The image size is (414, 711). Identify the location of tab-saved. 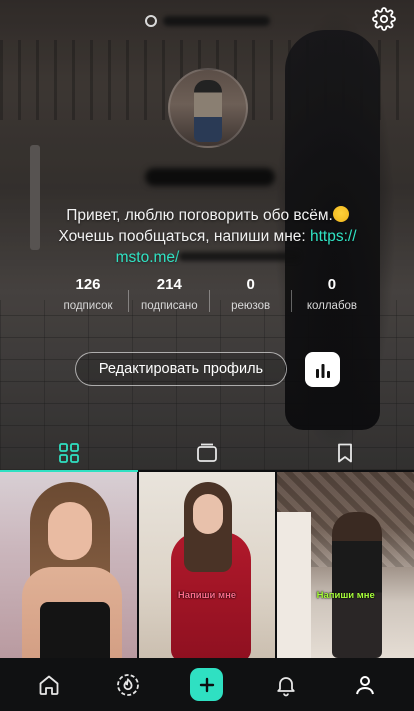
(345, 453).